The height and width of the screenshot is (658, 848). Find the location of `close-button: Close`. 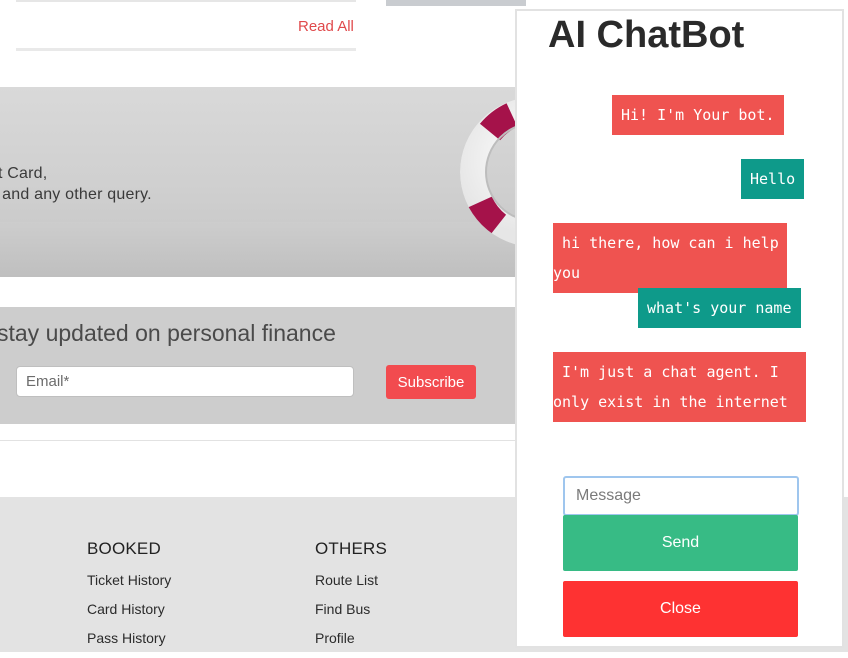

close-button: Close is located at coordinates (680, 609).